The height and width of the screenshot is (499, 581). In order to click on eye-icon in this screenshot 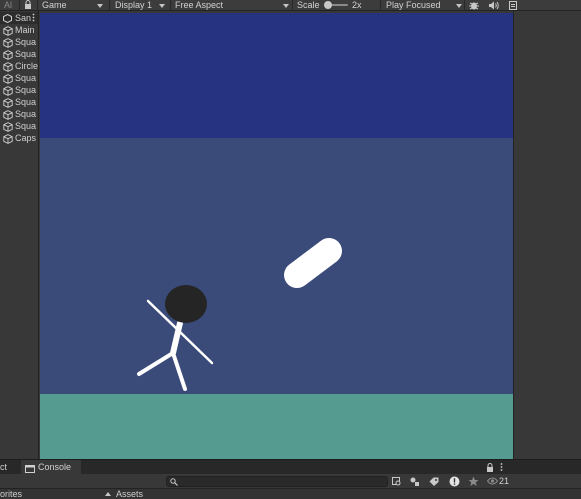, I will do `click(492, 482)`.